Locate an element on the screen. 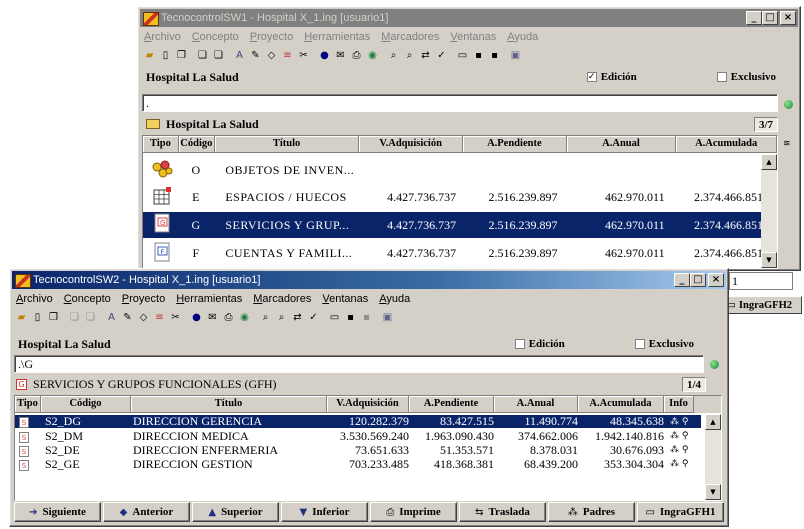 This screenshot has width=804, height=529. col-tipo: Tipo is located at coordinates (28, 404).